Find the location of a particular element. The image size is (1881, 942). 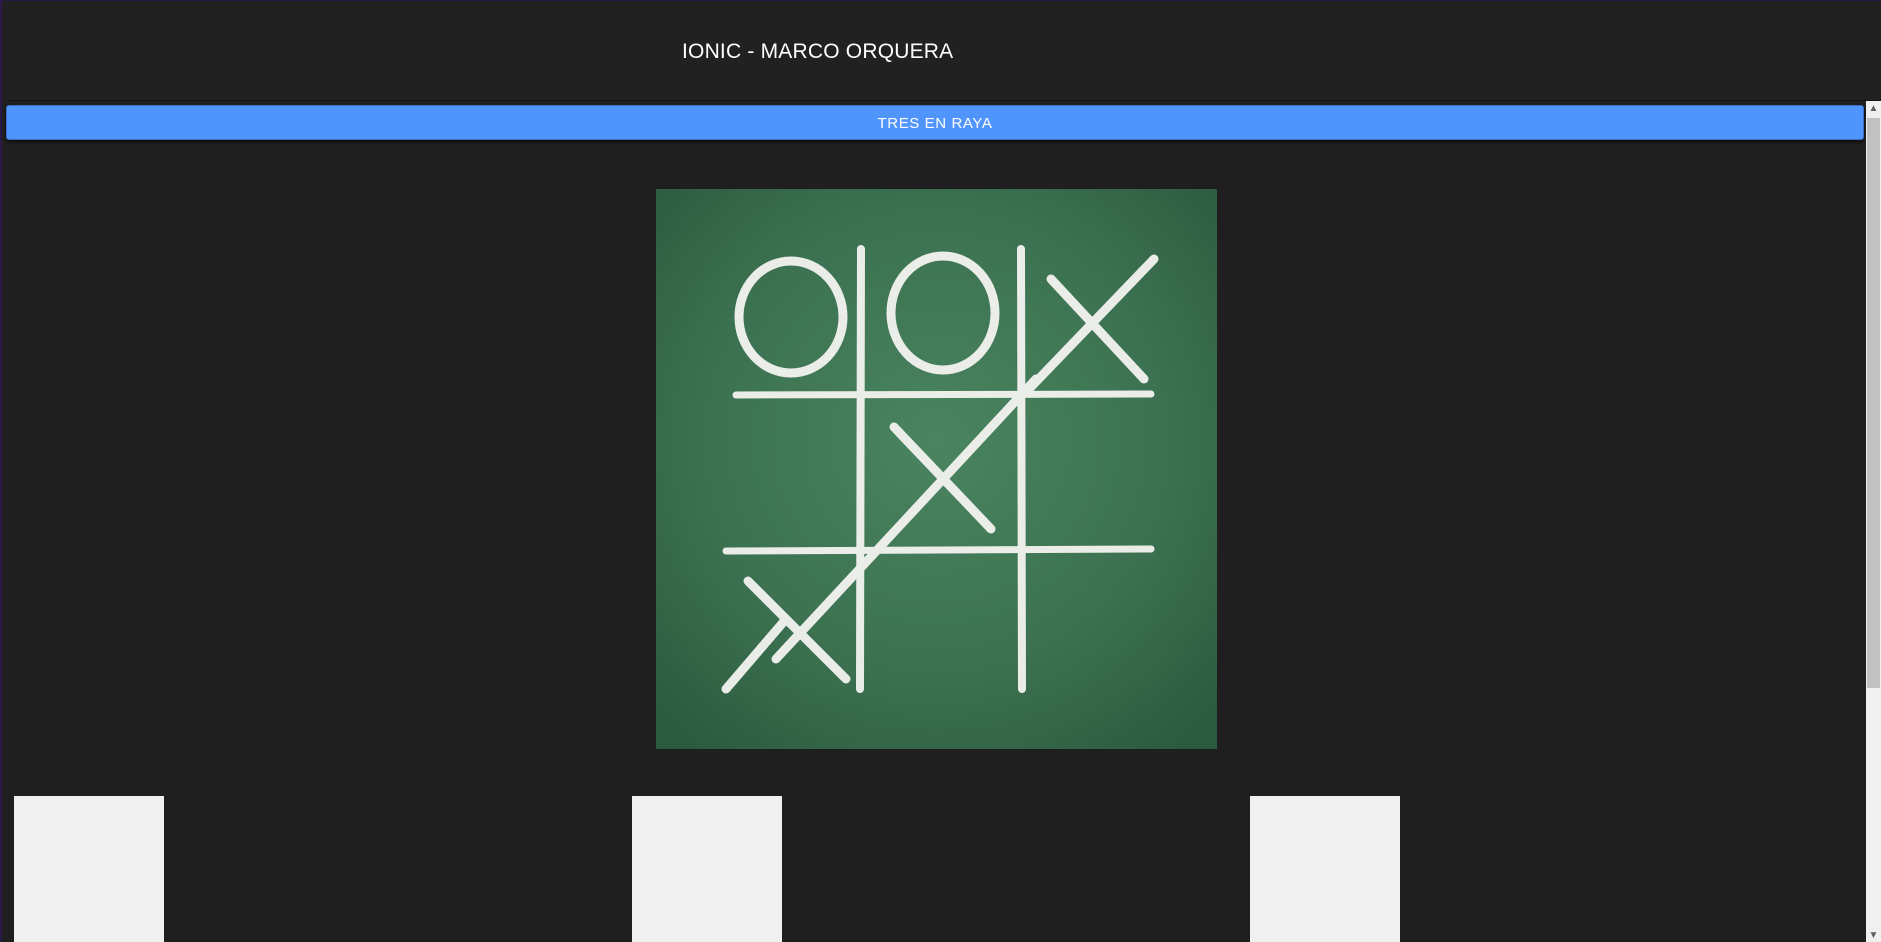

toolbar-header: IONIC - MARCO ORQUERA is located at coordinates (942, 51).